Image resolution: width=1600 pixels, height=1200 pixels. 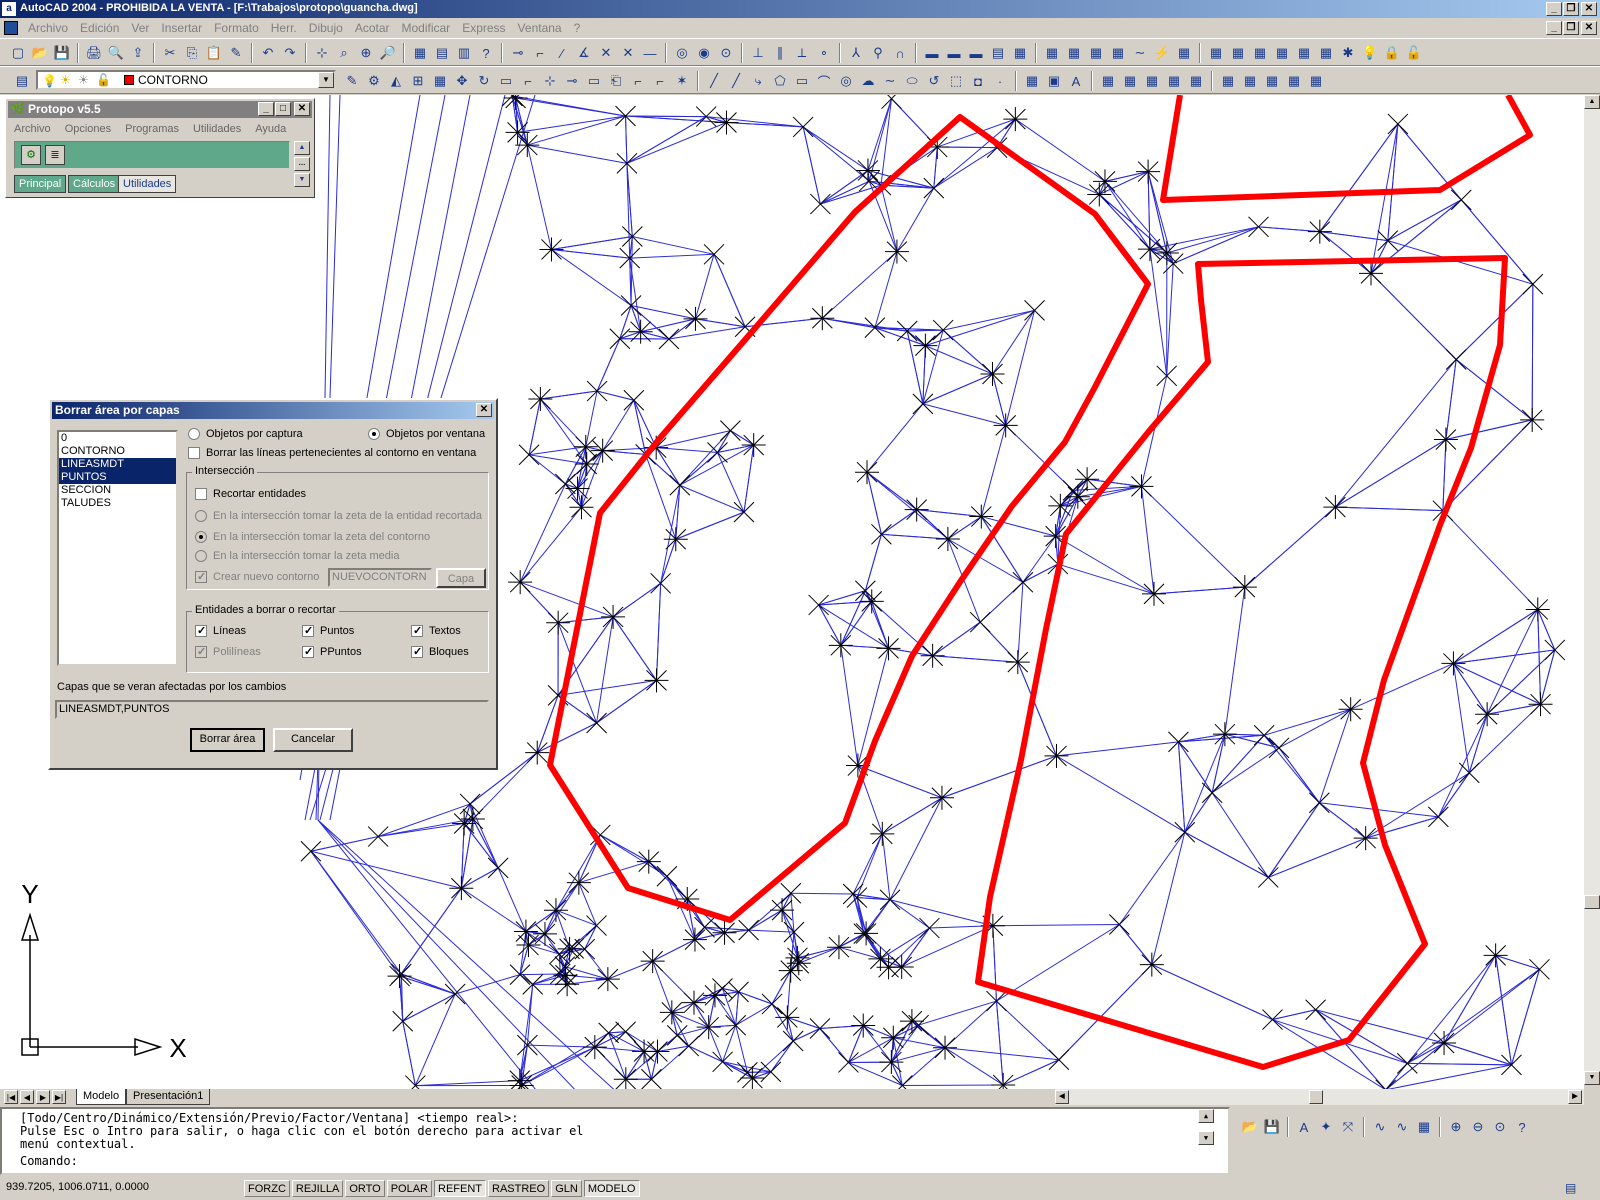 What do you see at coordinates (440, 81) in the screenshot?
I see `array-icon: ▦` at bounding box center [440, 81].